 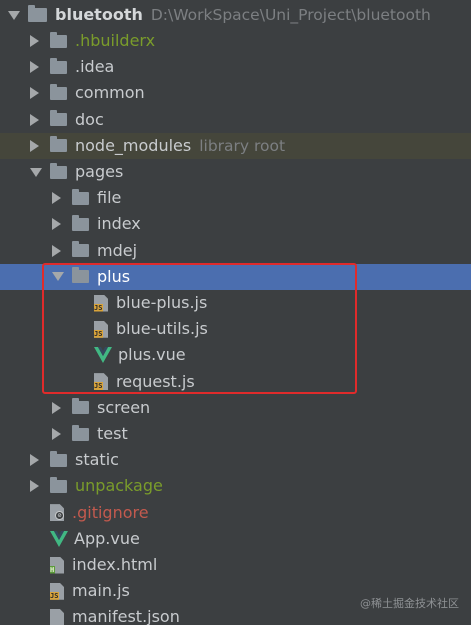 I want to click on tree-file-row: JS request.js, so click(x=235, y=382).